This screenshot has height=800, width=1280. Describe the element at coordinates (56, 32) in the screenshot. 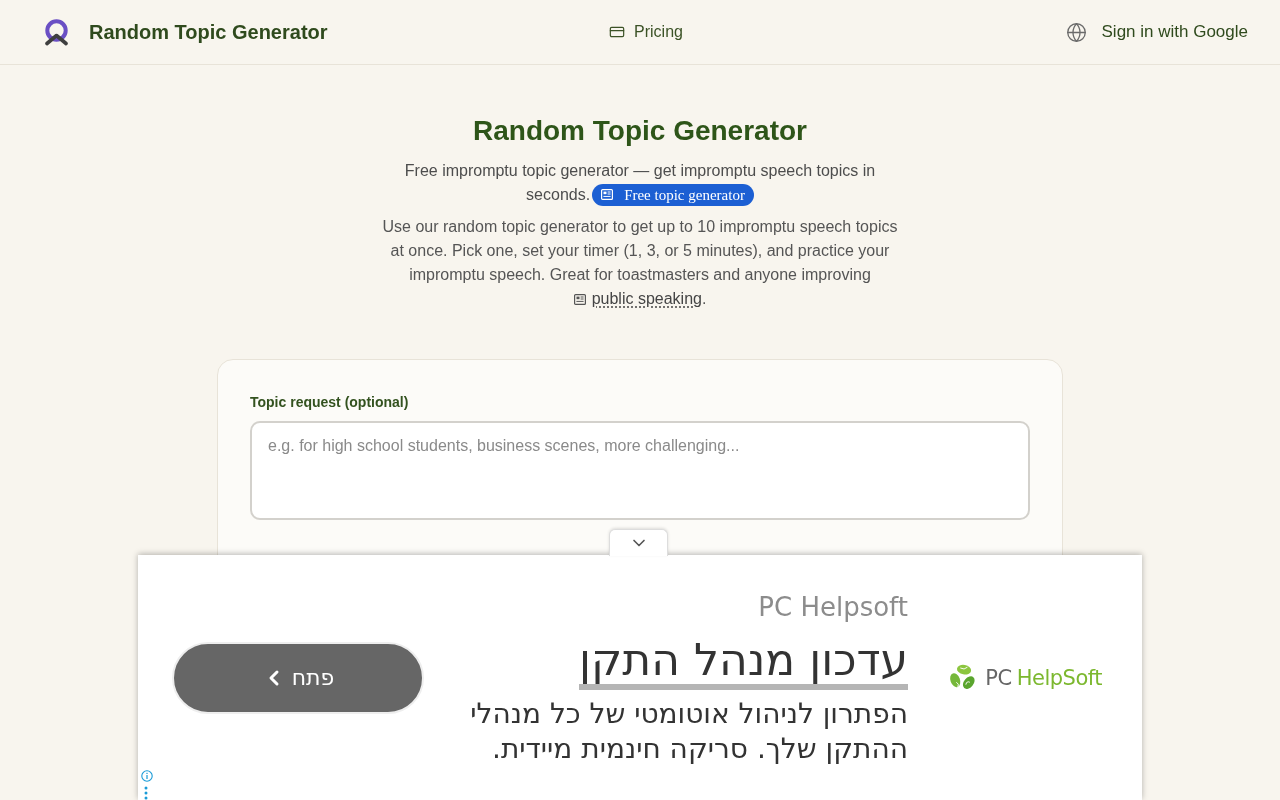

I see `logo-icon` at that location.